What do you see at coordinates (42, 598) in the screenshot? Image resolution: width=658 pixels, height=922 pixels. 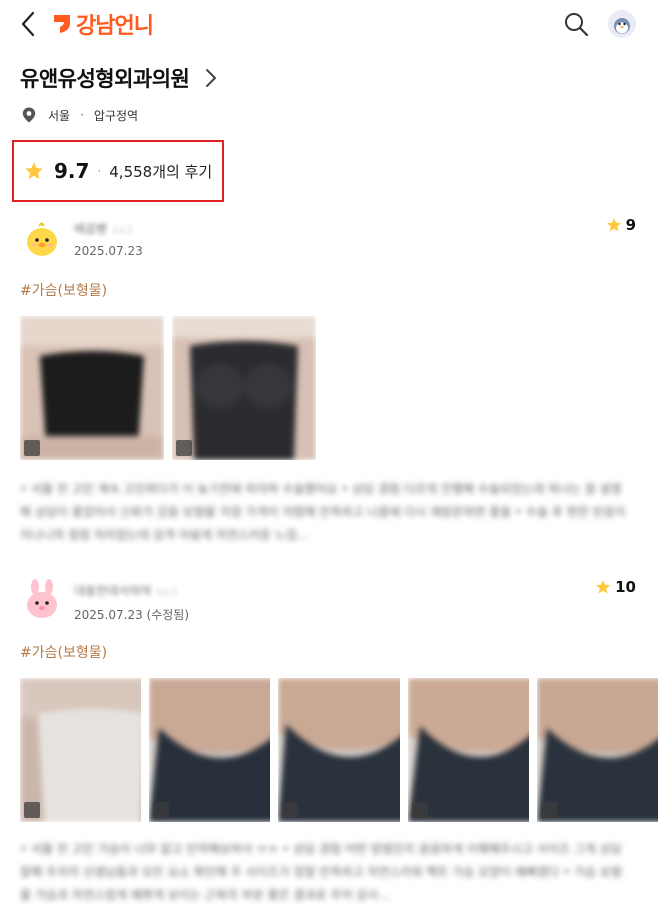 I see `bunny-avatar-icon` at bounding box center [42, 598].